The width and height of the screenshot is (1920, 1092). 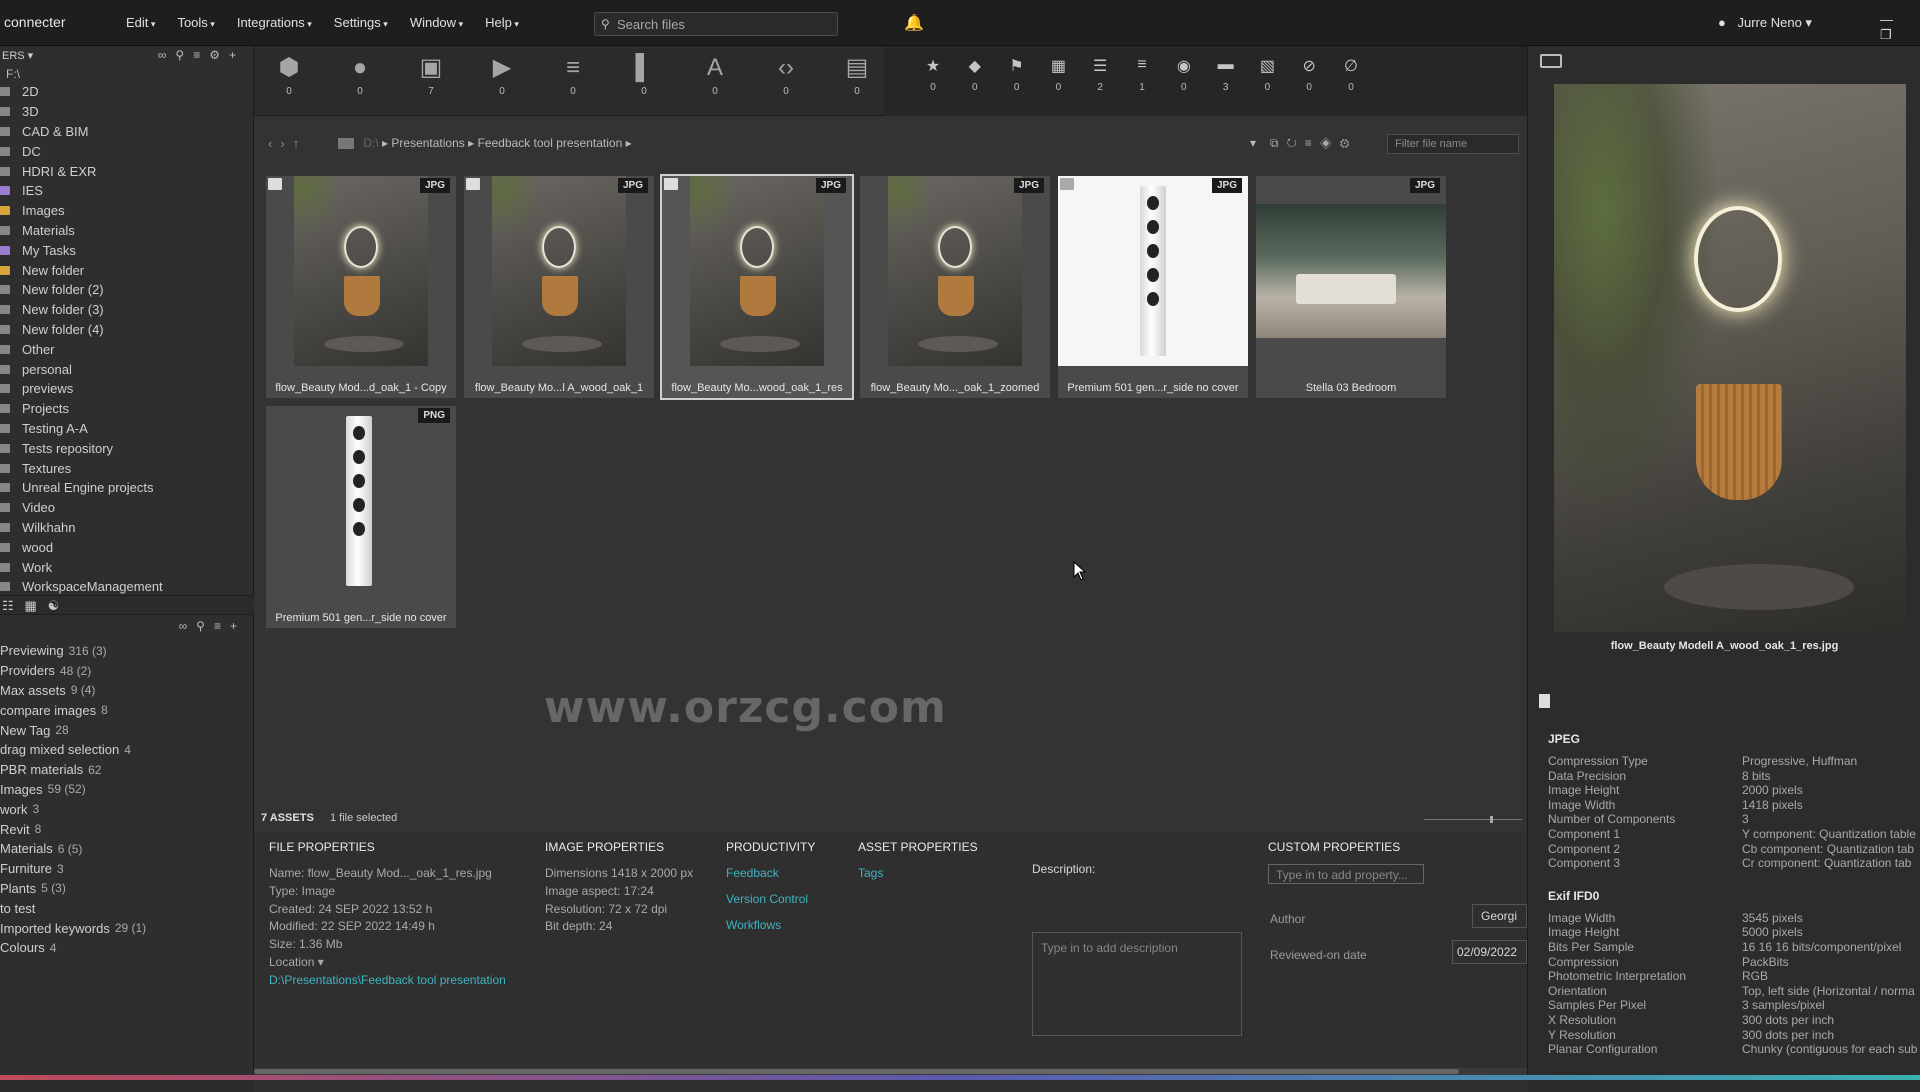 I want to click on preview-toggle-icon, so click(x=1551, y=61).